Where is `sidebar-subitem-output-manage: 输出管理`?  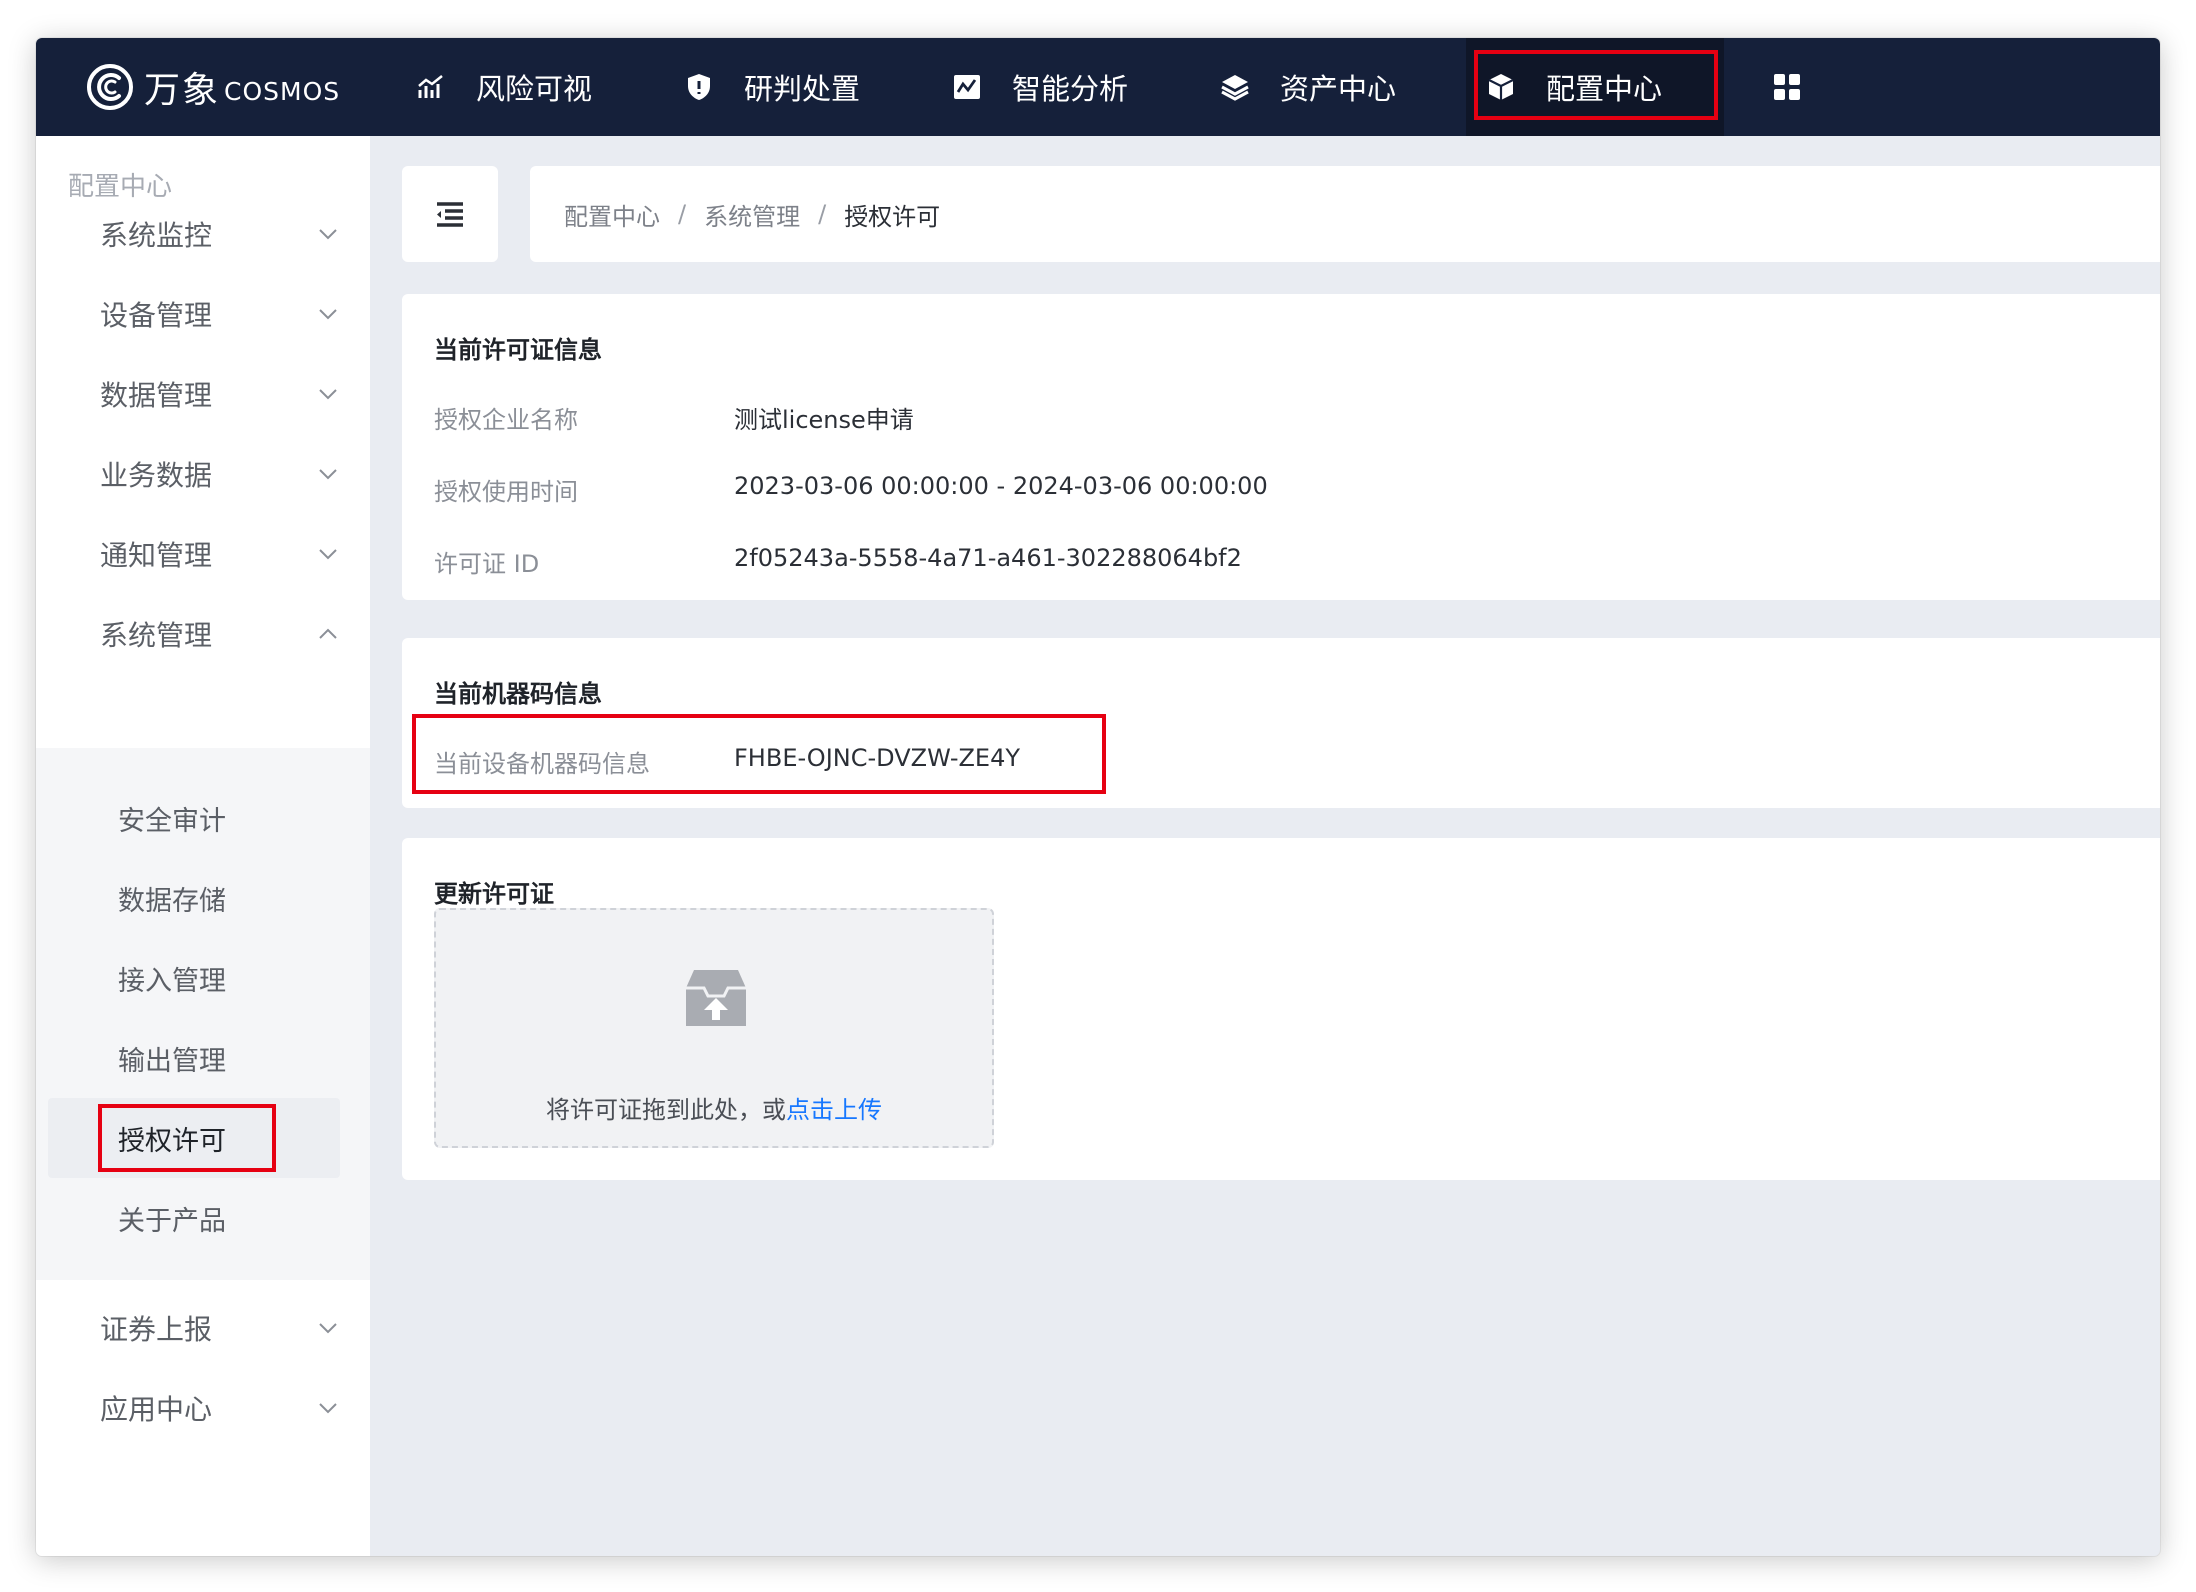
sidebar-subitem-output-manage: 输出管理 is located at coordinates (203, 1058).